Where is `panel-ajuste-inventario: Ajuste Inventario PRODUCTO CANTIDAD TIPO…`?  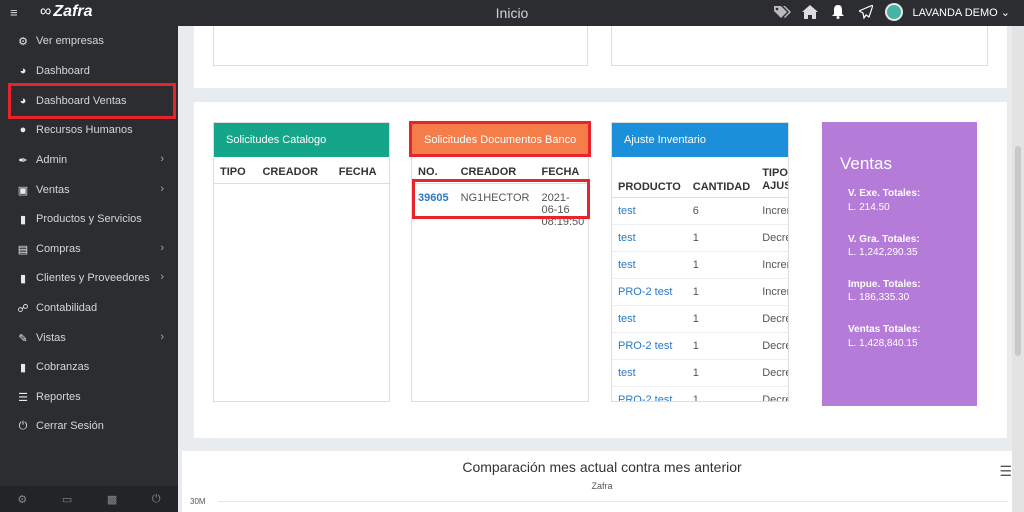
panel-ajuste-inventario: Ajuste Inventario PRODUCTO CANTIDAD TIPO… is located at coordinates (700, 262).